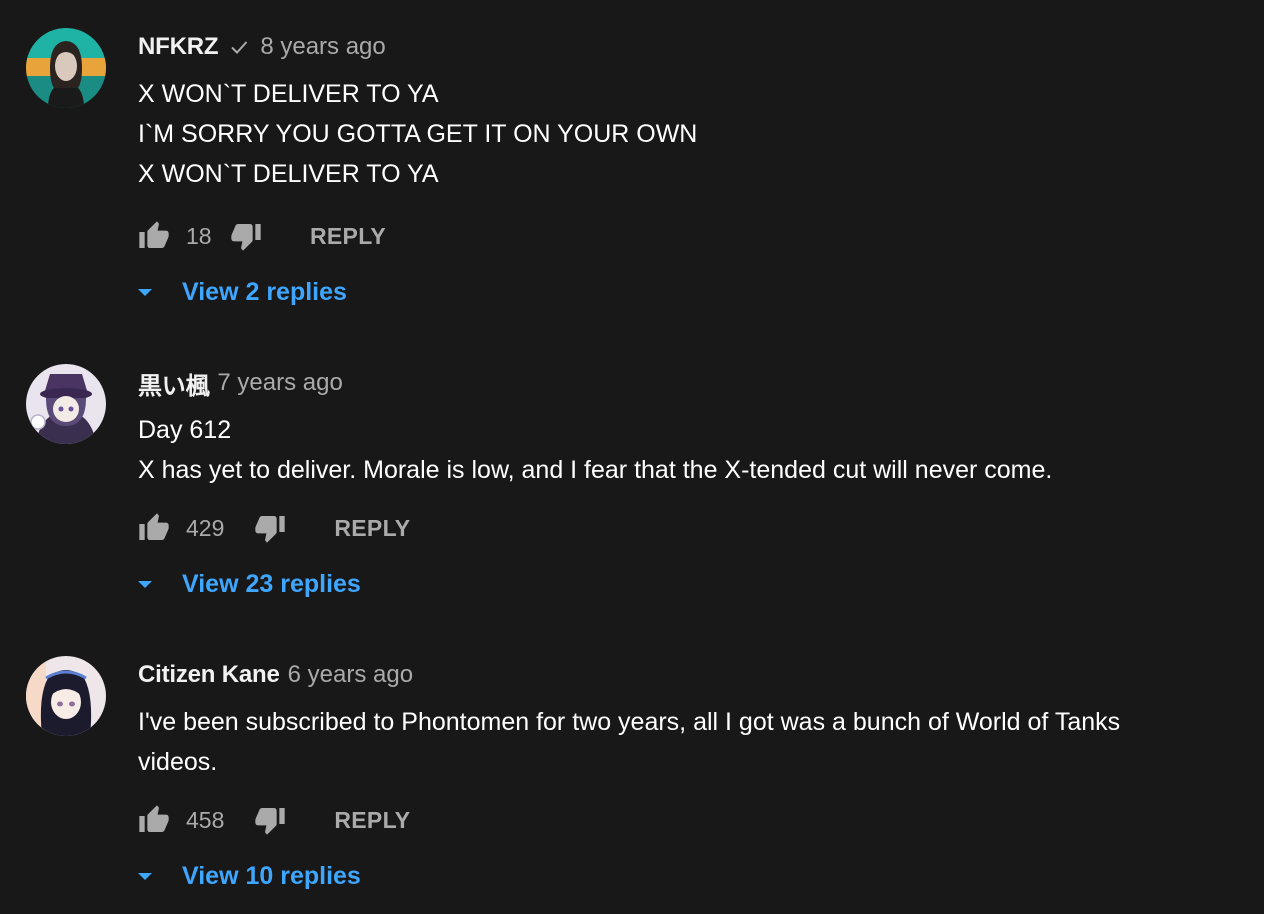 The image size is (1264, 914). What do you see at coordinates (185, 430) in the screenshot?
I see `comment-line: Day 612` at bounding box center [185, 430].